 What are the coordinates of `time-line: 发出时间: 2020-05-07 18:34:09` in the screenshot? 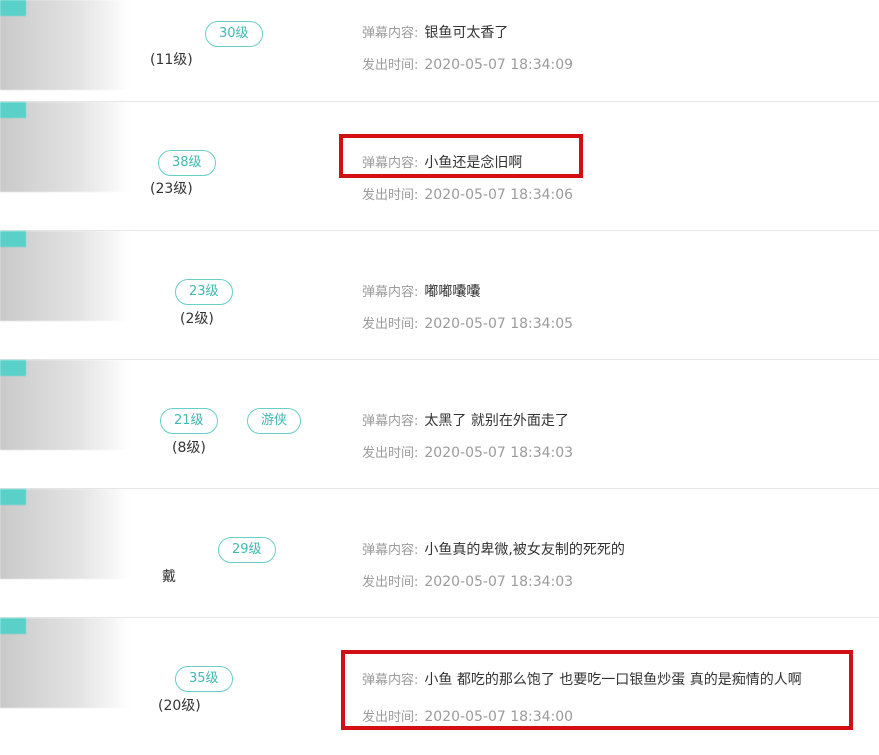 It's located at (612, 63).